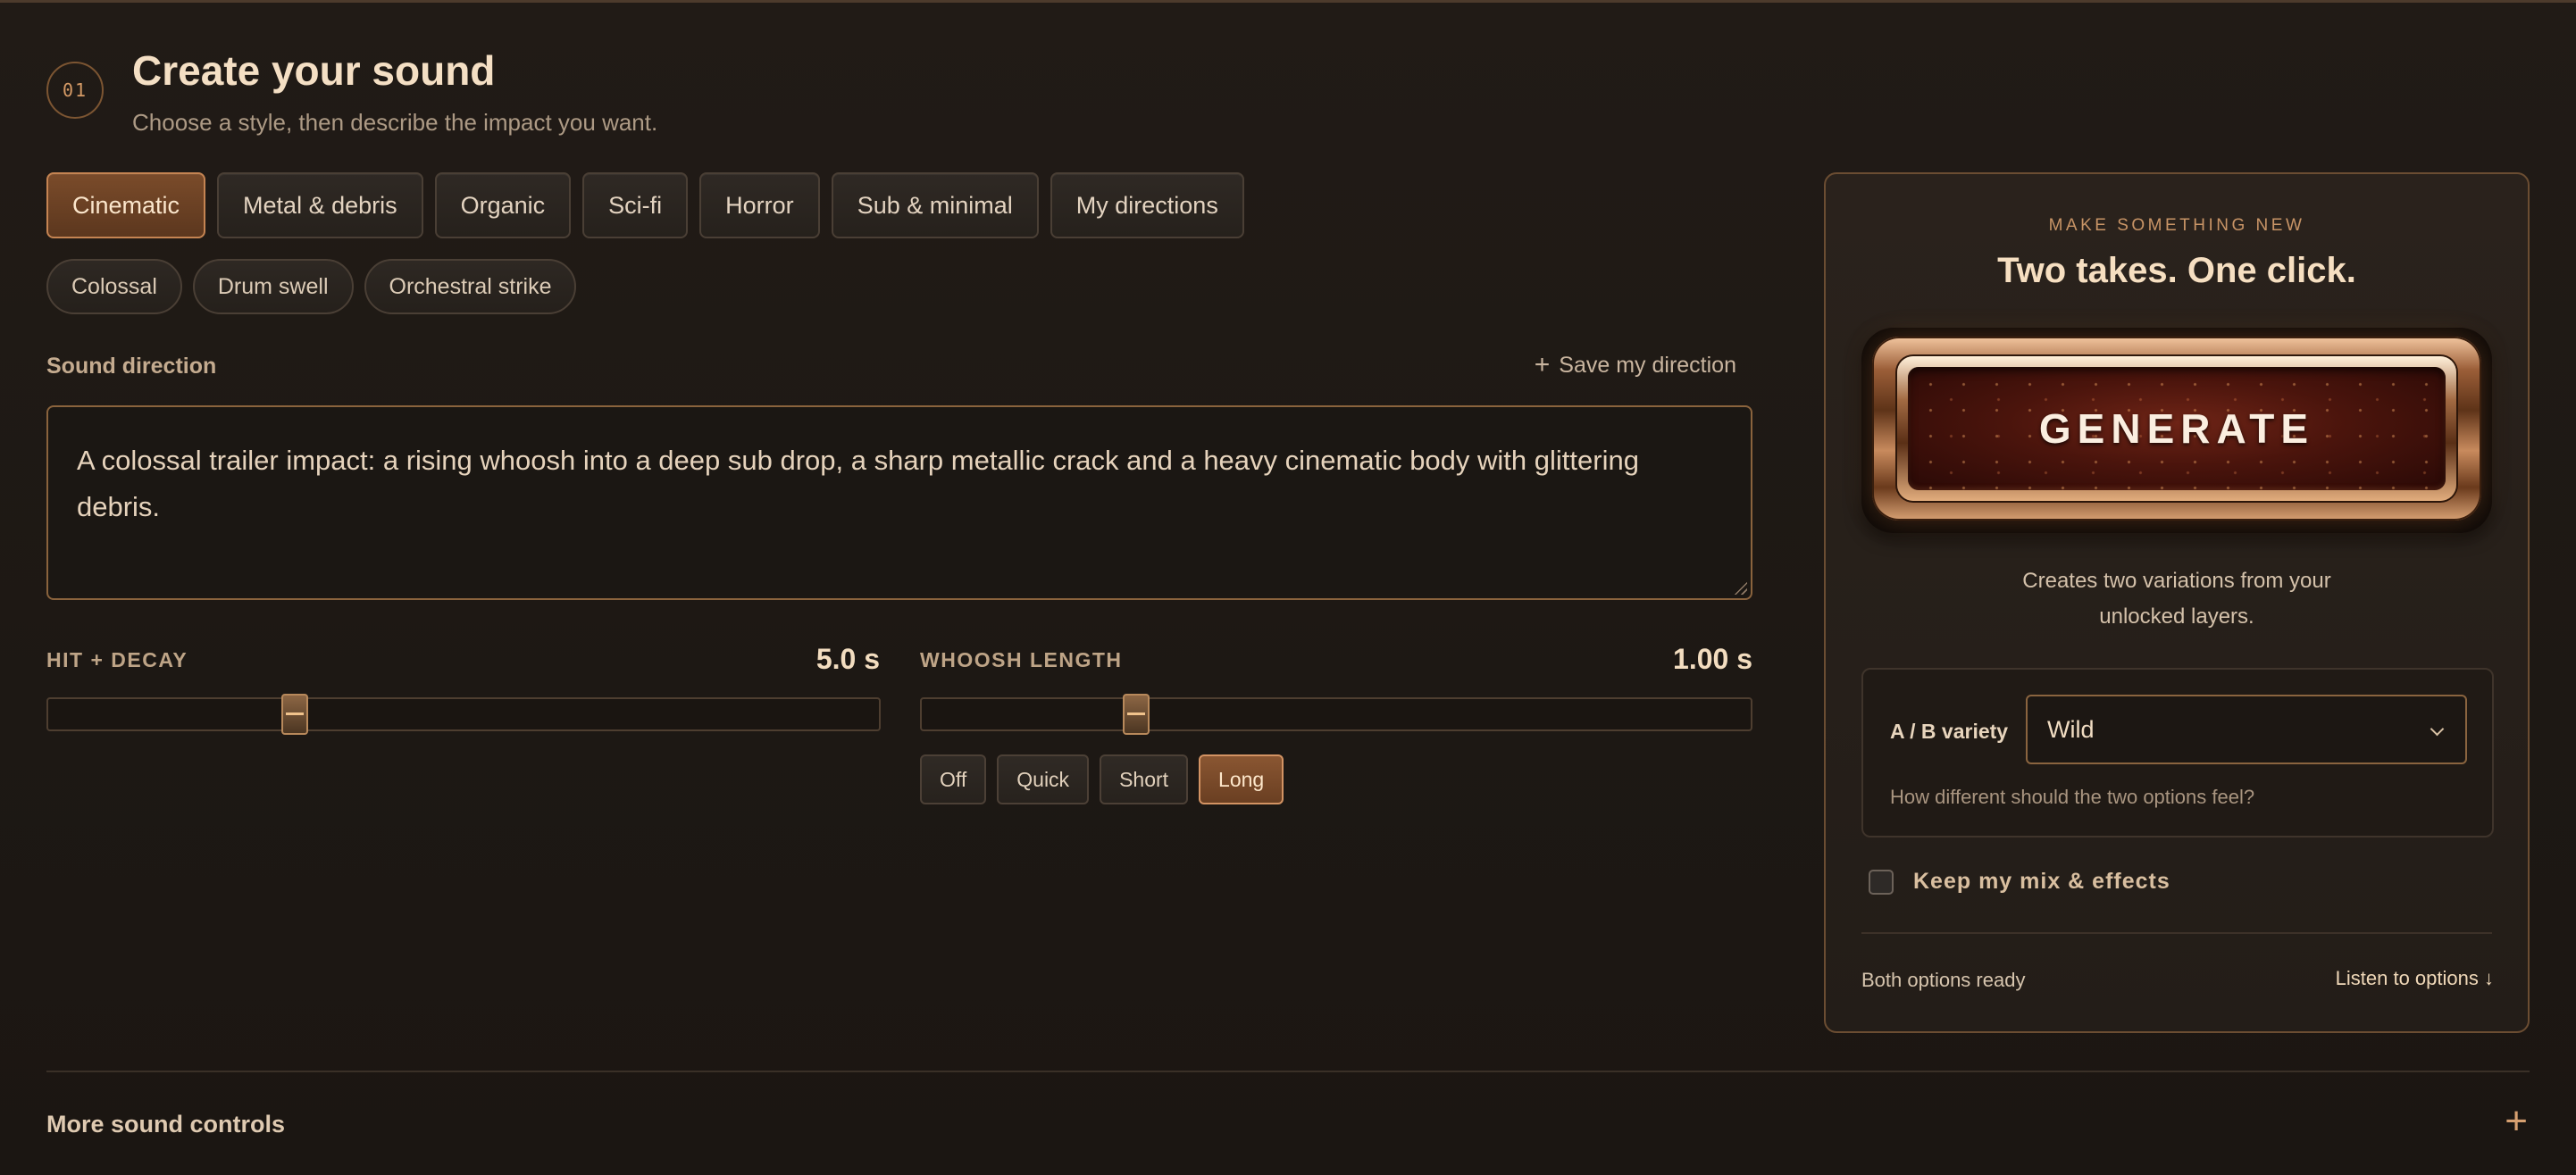 The image size is (2576, 1175). What do you see at coordinates (954, 779) in the screenshot?
I see `whoosh-off-button: Off` at bounding box center [954, 779].